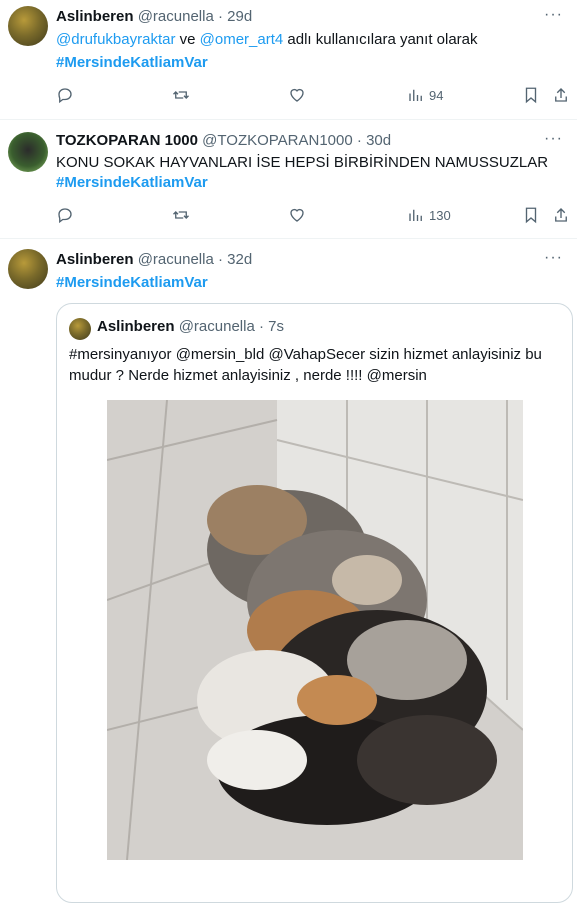 Image resolution: width=577 pixels, height=903 pixels. What do you see at coordinates (425, 95) in the screenshot?
I see `views-button: 94` at bounding box center [425, 95].